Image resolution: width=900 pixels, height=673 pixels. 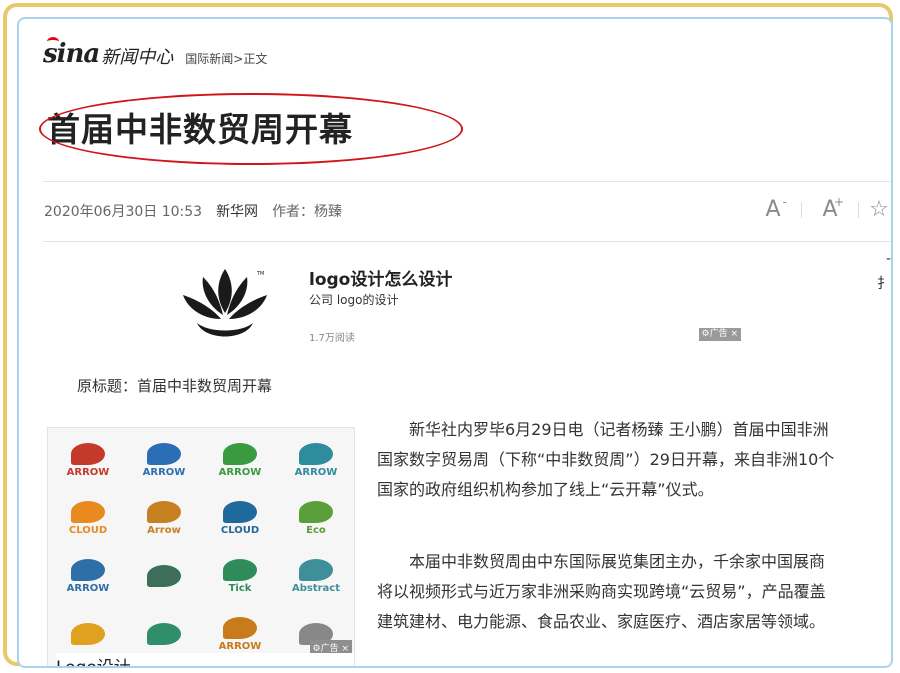 I want to click on image-ad-caption: Logo设计, so click(x=205, y=659).